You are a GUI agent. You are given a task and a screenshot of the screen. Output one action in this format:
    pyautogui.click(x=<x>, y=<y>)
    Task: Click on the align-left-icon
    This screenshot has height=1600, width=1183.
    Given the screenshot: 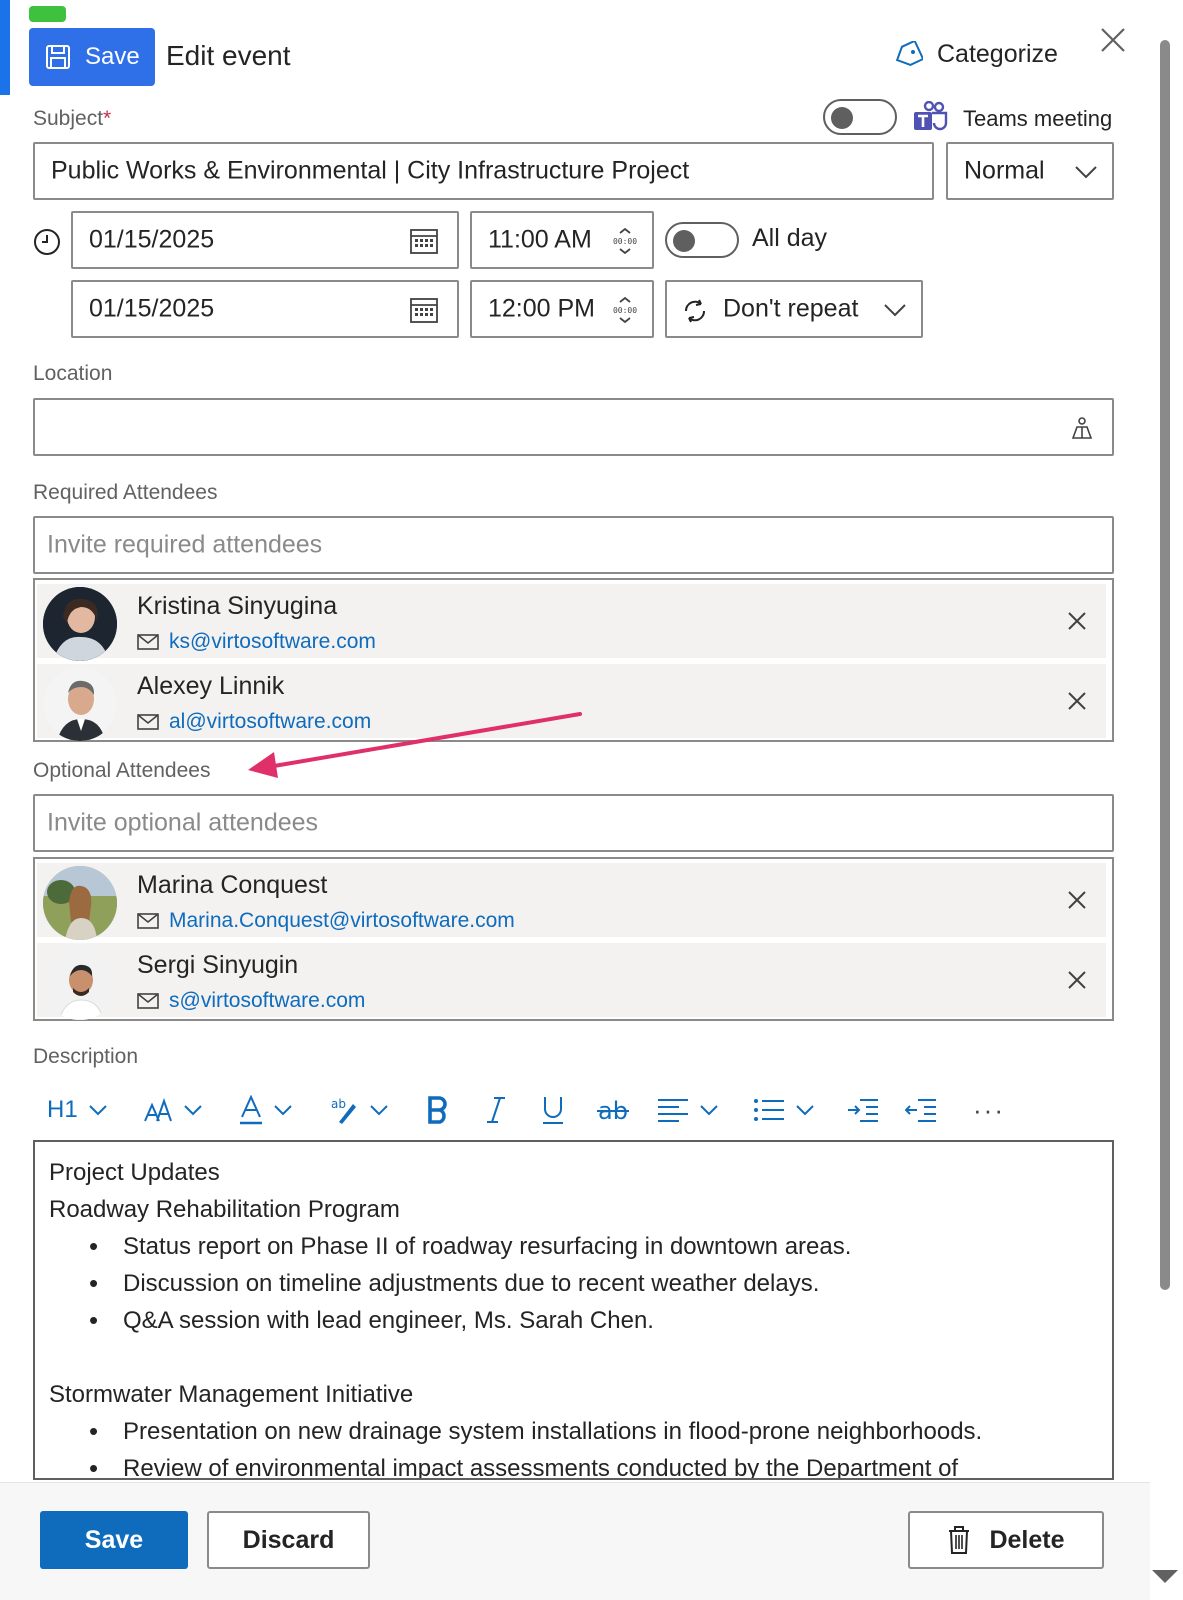 What is the action you would take?
    pyautogui.click(x=673, y=1110)
    